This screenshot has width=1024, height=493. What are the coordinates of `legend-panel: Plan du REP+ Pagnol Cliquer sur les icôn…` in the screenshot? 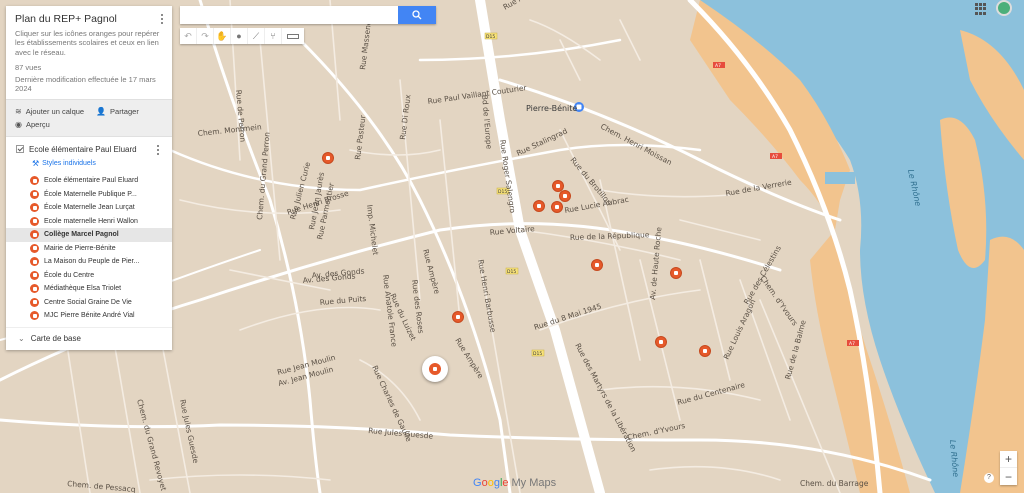 It's located at (89, 178).